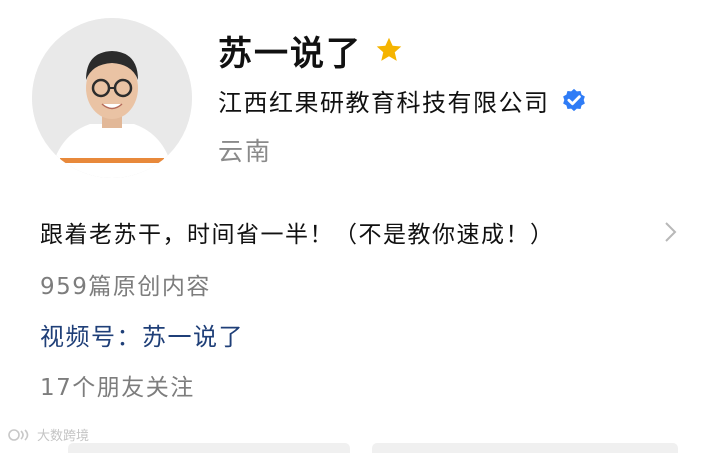 Image resolution: width=719 pixels, height=453 pixels. What do you see at coordinates (193, 337) in the screenshot?
I see `video-channel-name: 苏一说了` at bounding box center [193, 337].